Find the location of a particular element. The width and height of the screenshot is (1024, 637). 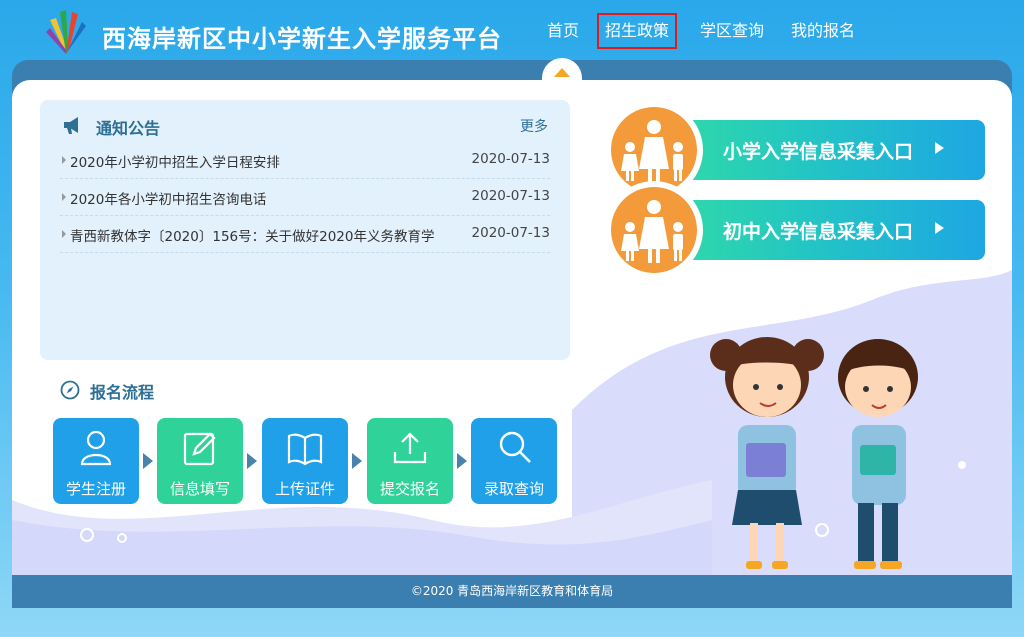

nav-school-district-query: 学区查询 is located at coordinates (732, 31).